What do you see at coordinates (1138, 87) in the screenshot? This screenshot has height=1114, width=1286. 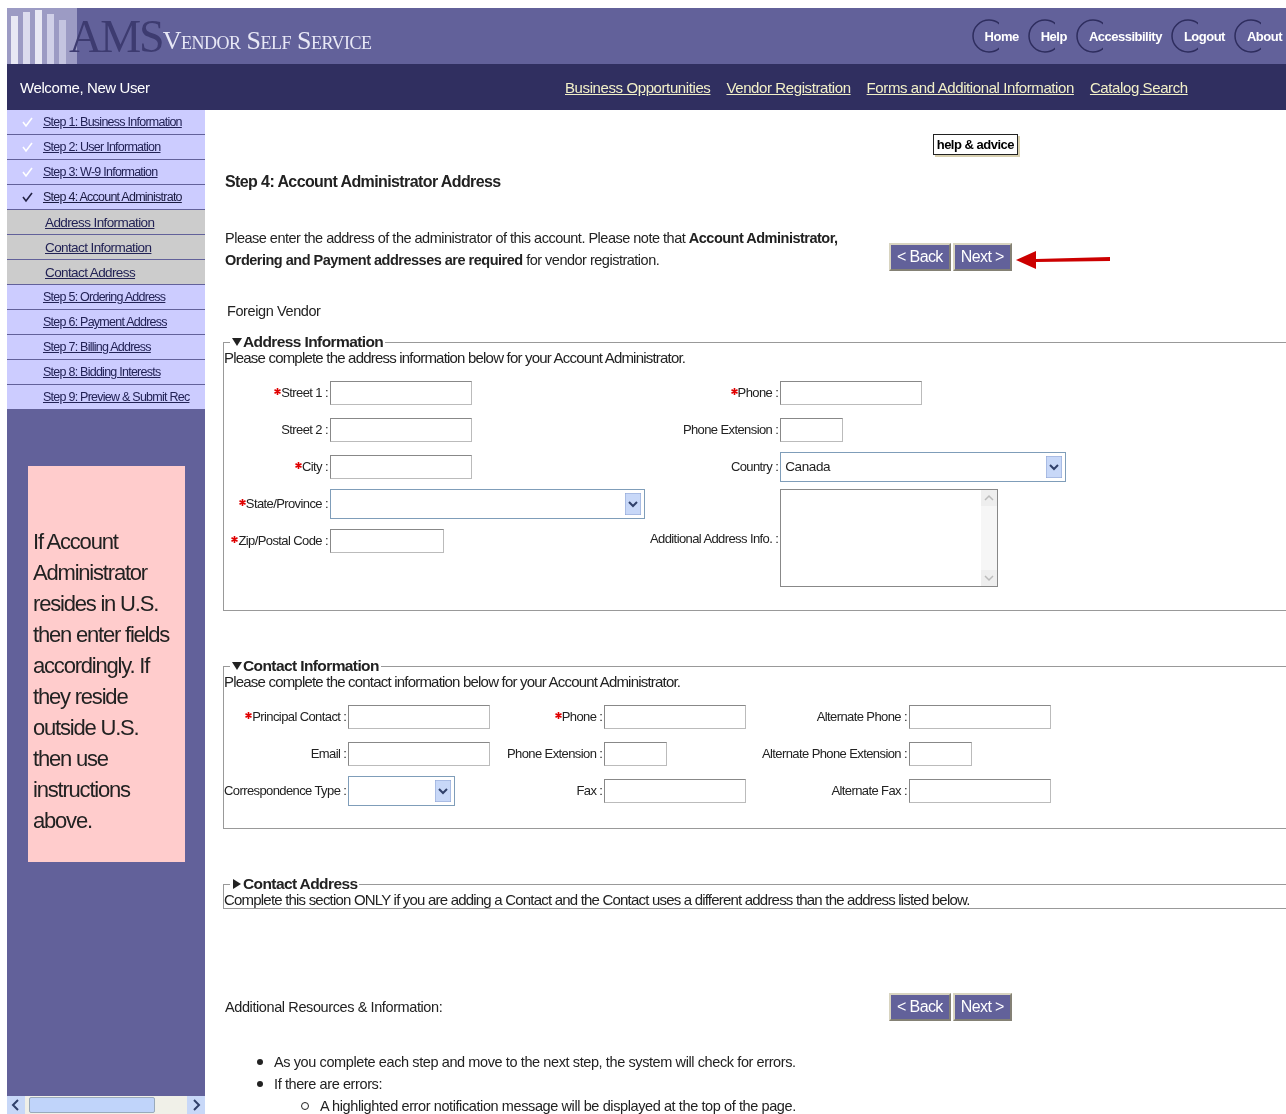 I see `nav-link: Catalog Search` at bounding box center [1138, 87].